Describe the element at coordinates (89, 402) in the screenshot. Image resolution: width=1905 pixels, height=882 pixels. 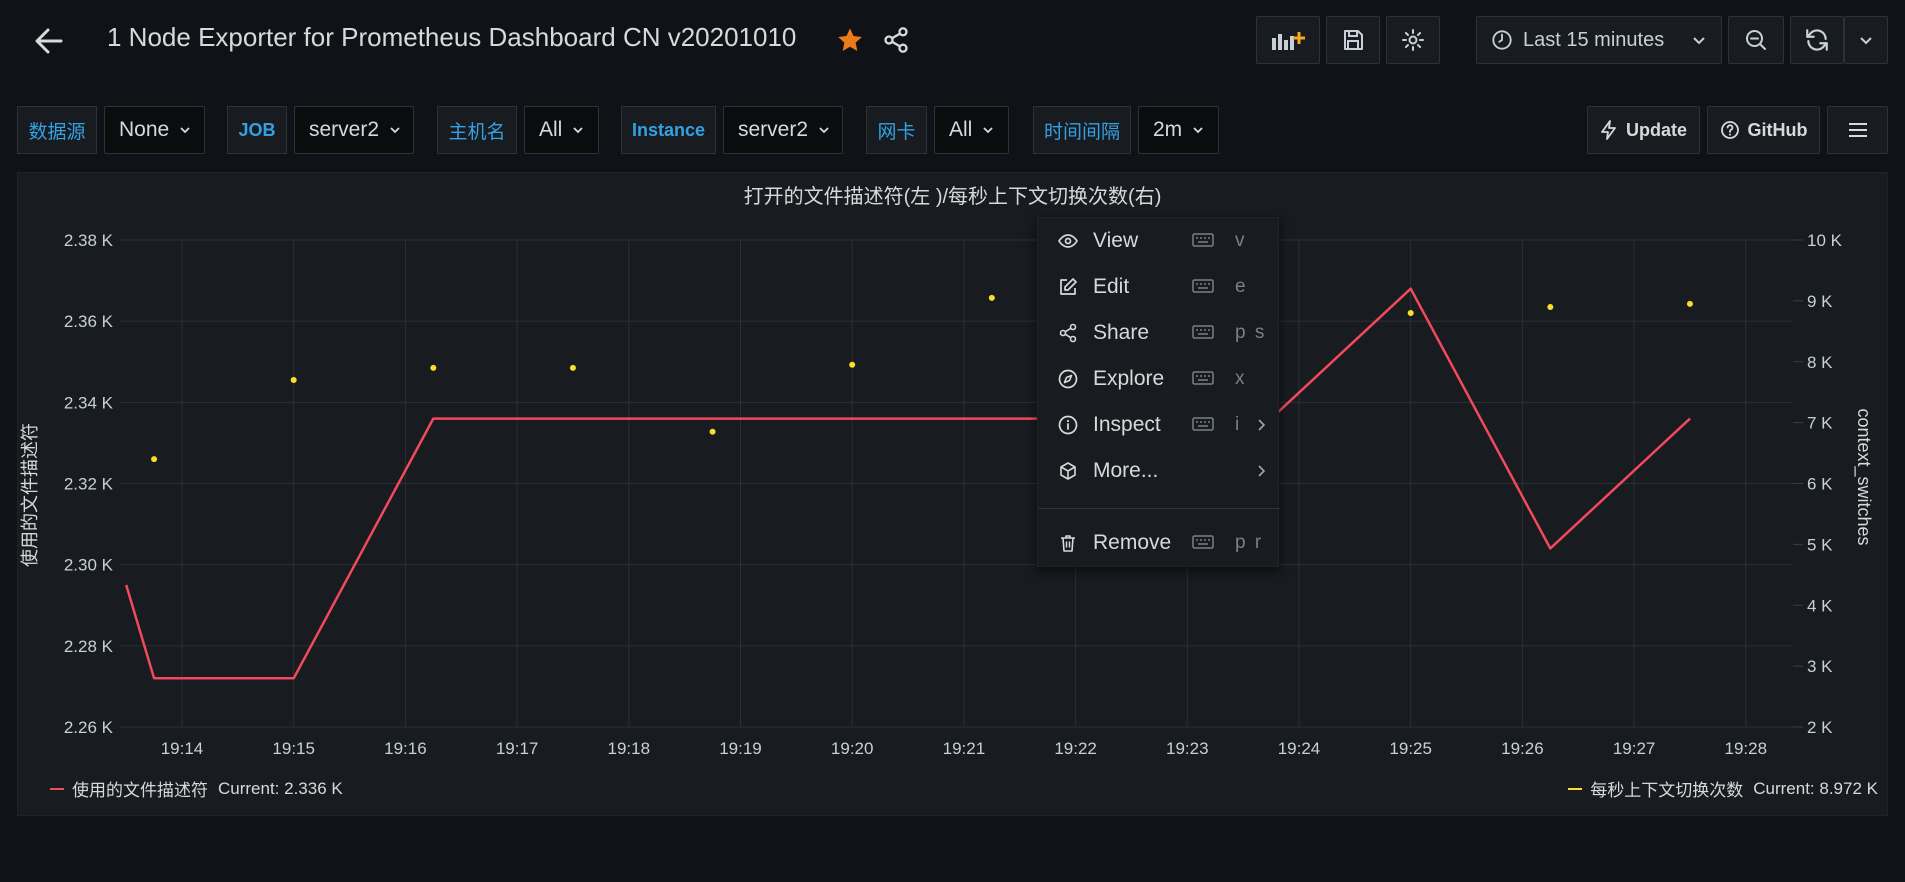
I see `y-tick-left: 2.34 K` at that location.